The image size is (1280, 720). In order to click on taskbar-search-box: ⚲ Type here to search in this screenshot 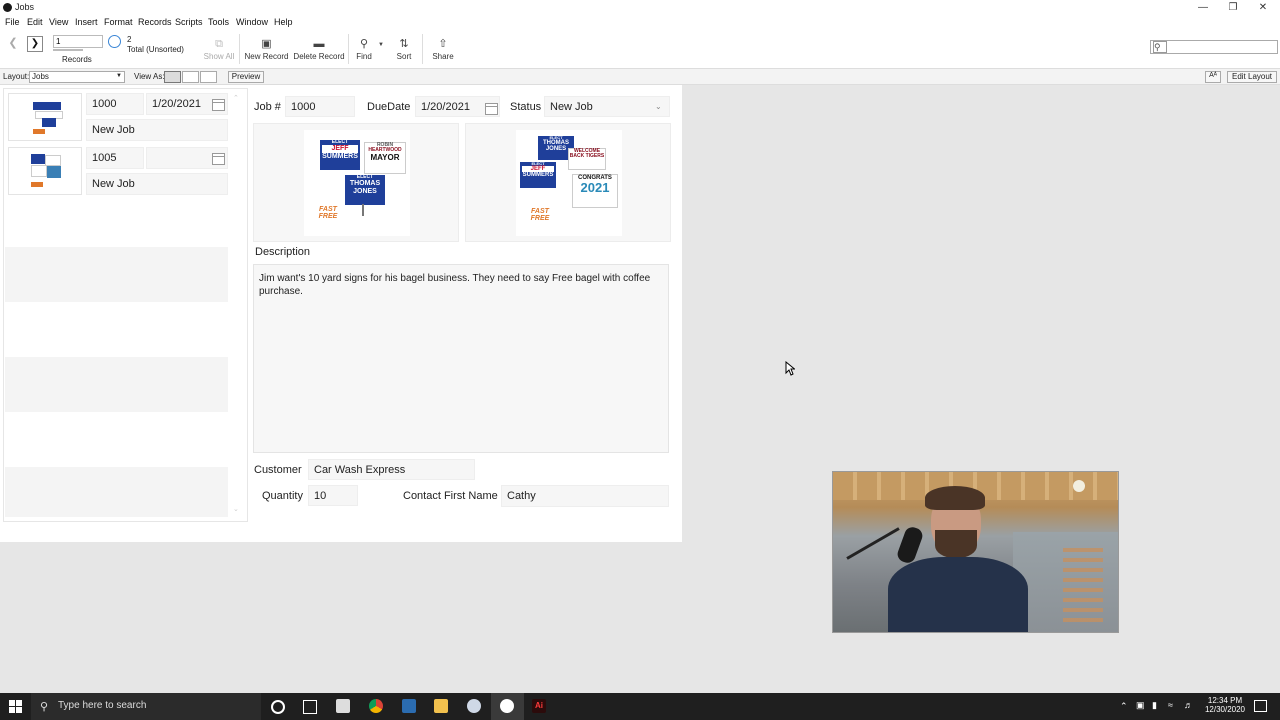, I will do `click(146, 706)`.